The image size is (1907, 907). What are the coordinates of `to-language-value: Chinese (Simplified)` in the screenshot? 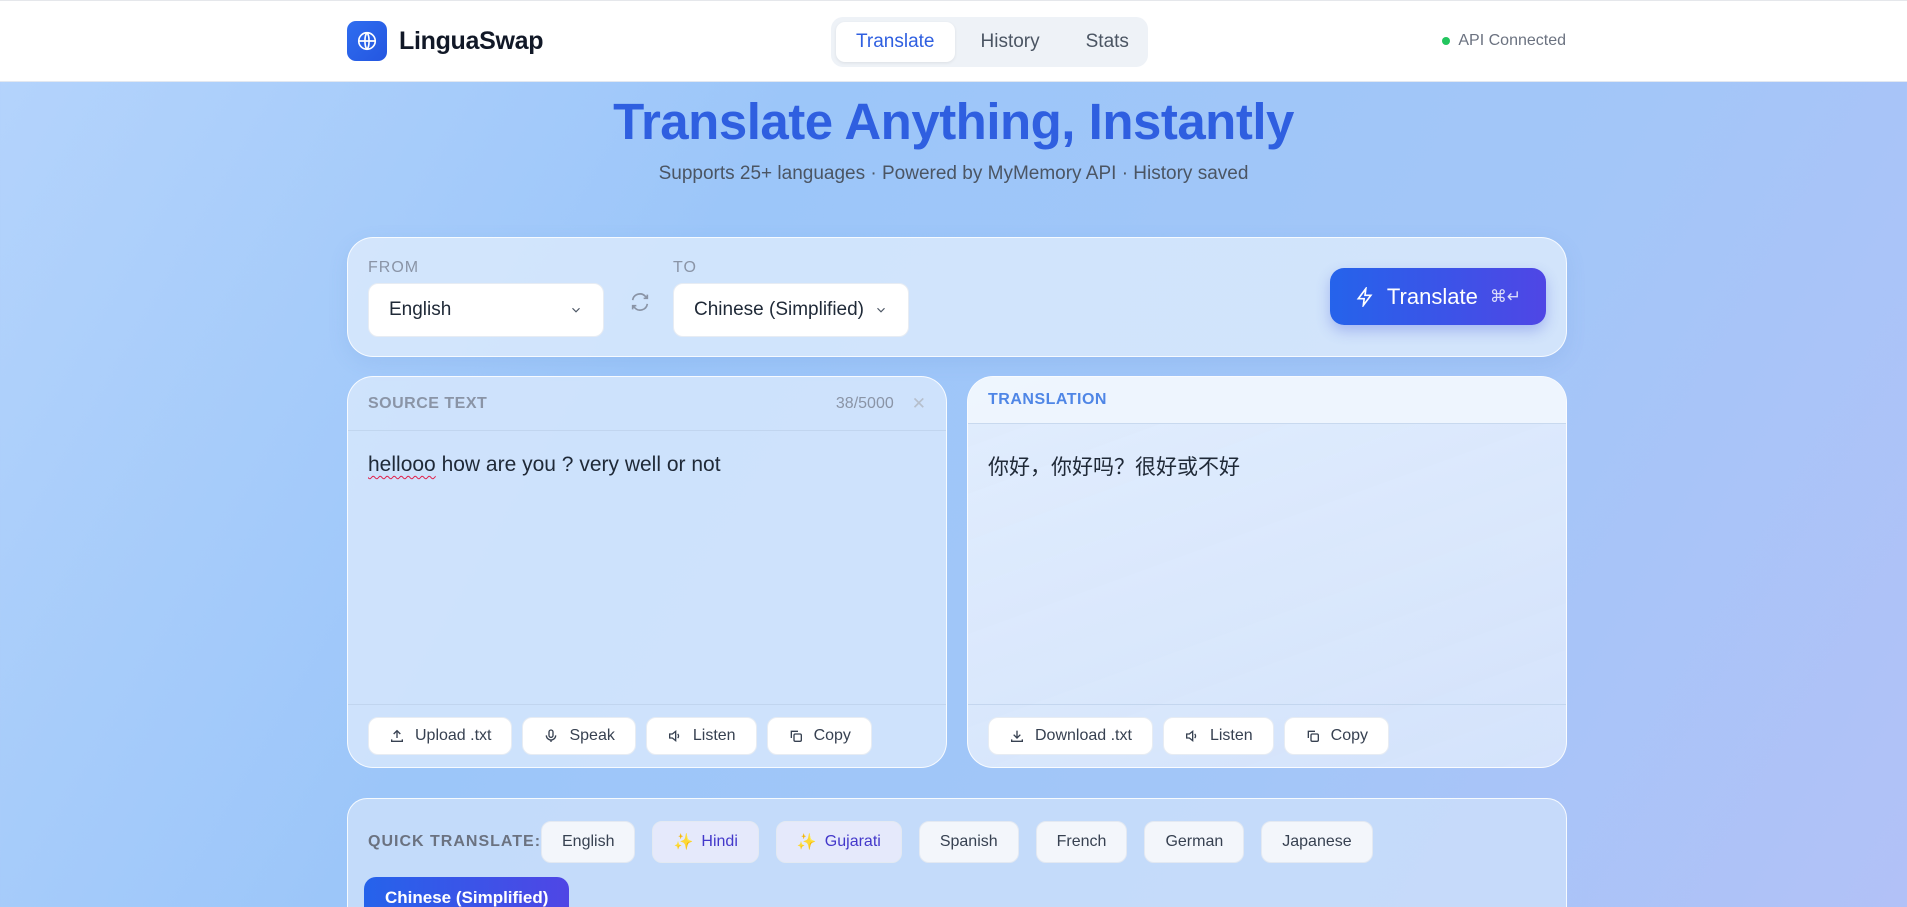 It's located at (779, 309).